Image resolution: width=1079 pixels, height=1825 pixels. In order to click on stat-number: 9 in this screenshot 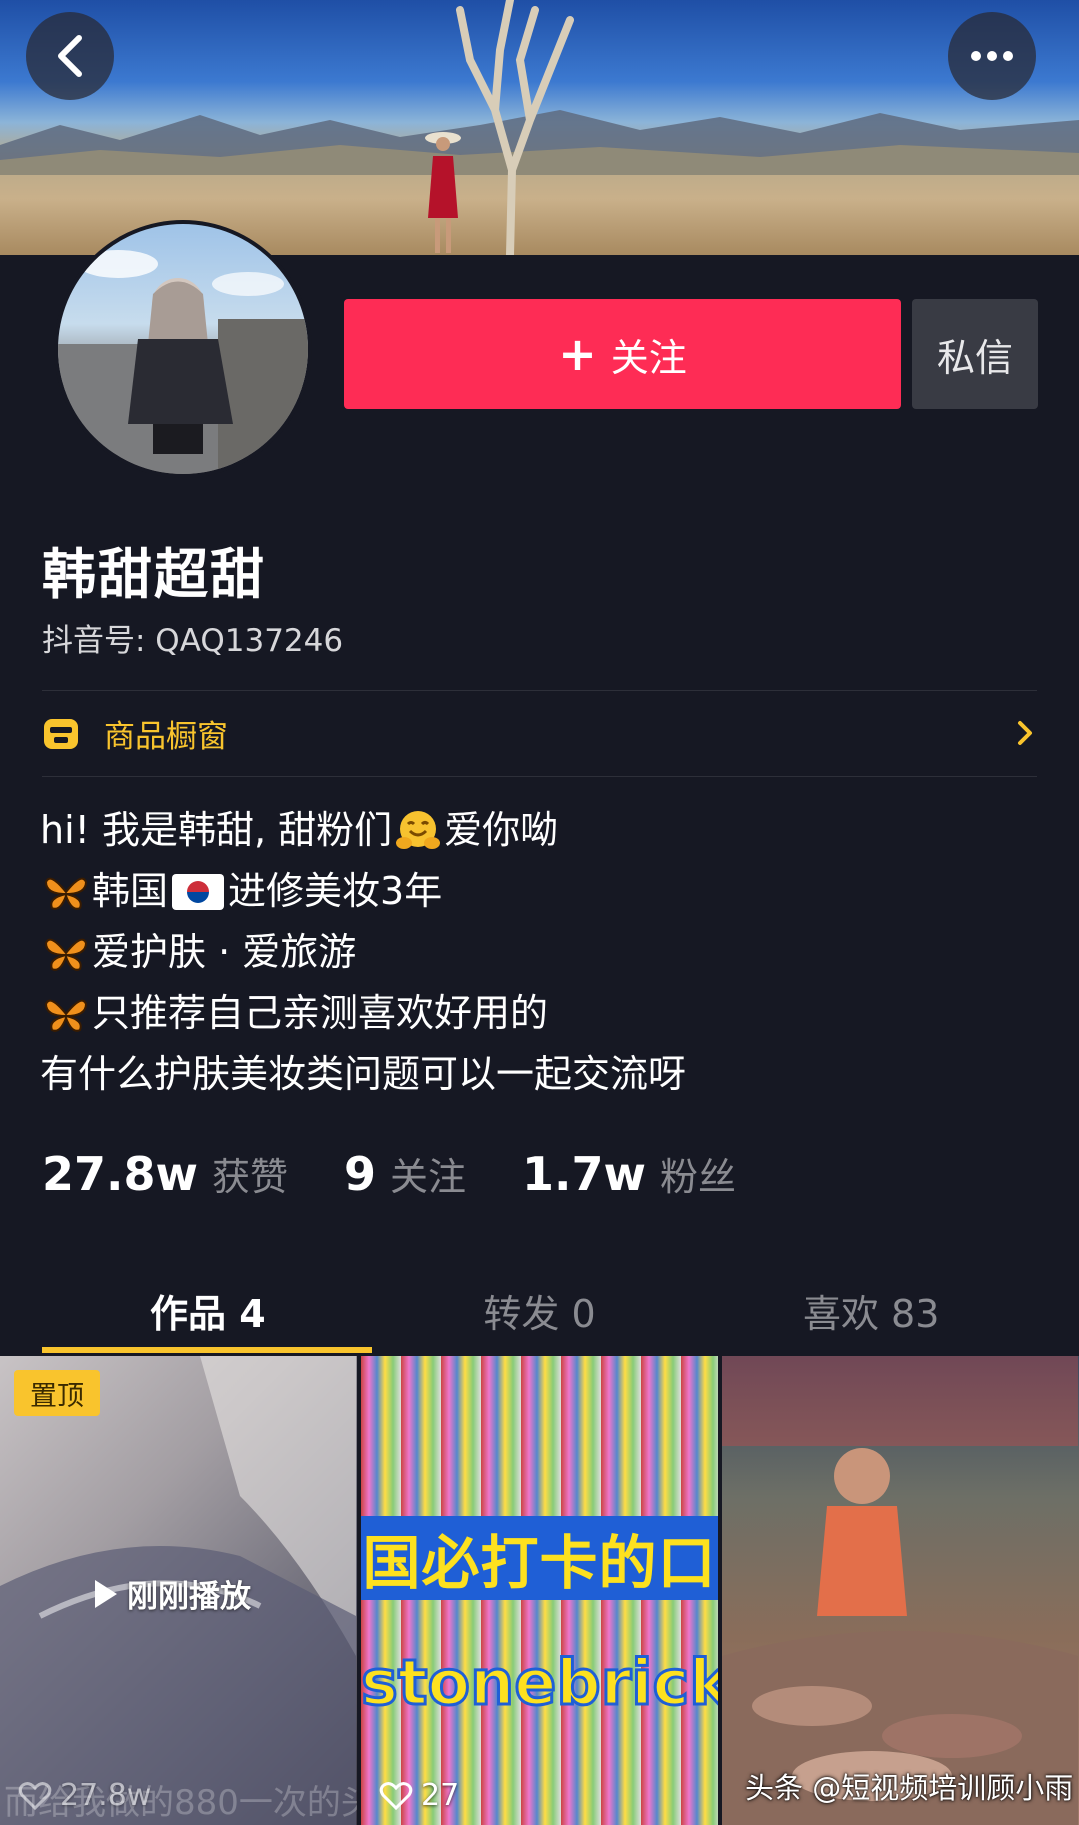, I will do `click(360, 1174)`.